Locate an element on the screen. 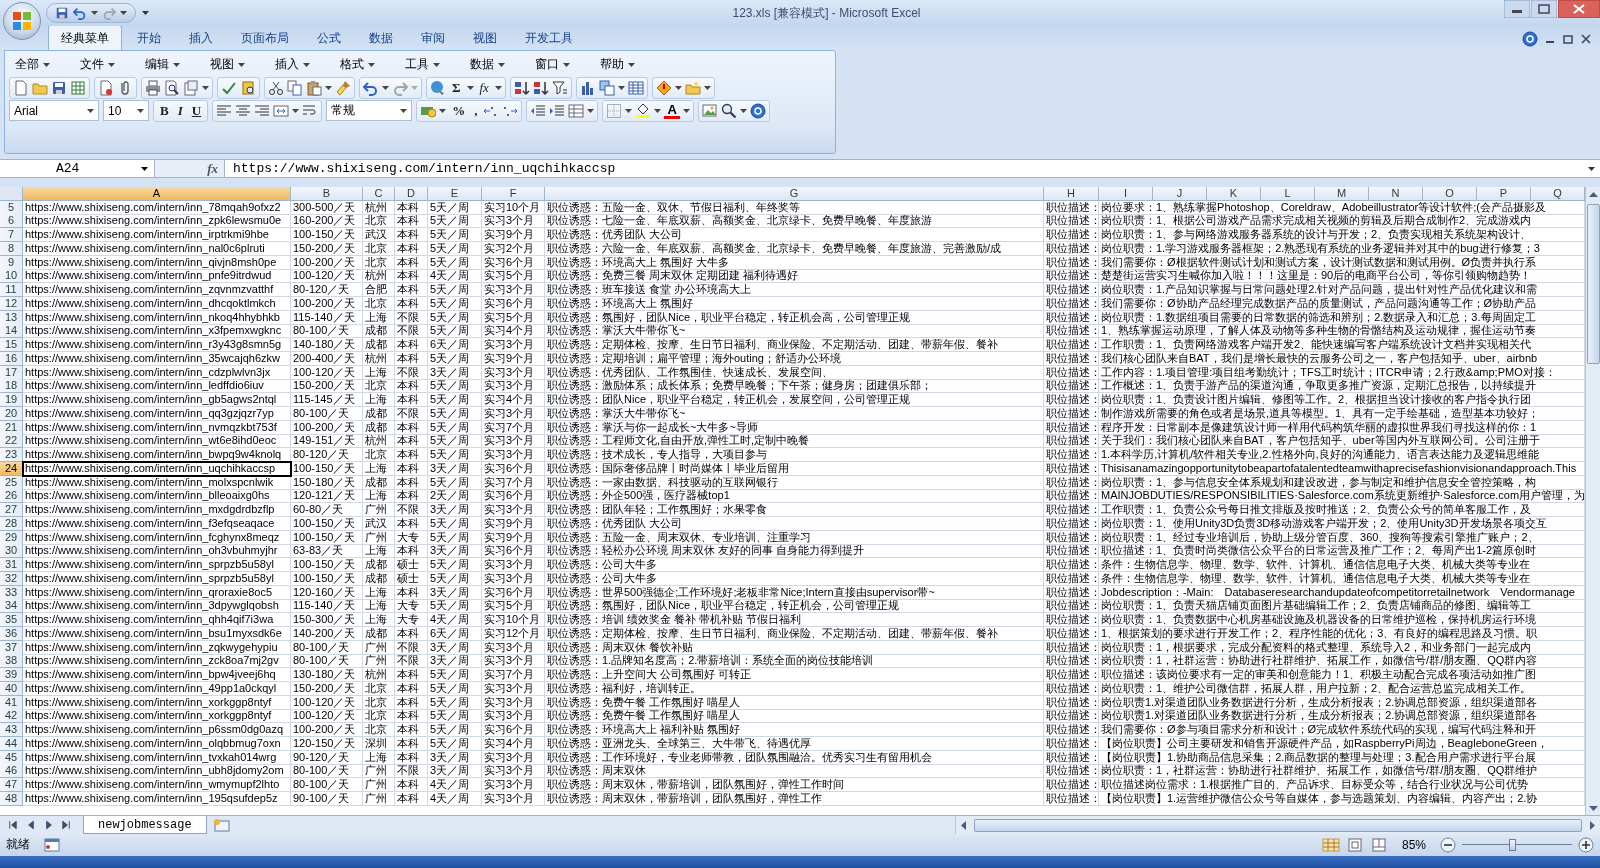 Image resolution: width=1600 pixels, height=868 pixels. outdent-icon is located at coordinates (538, 110).